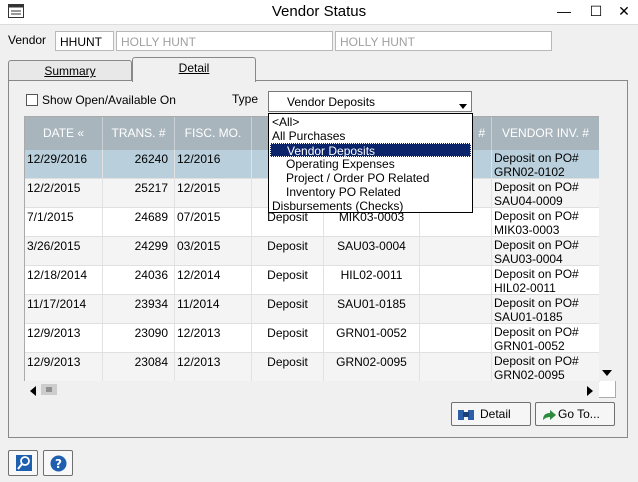  What do you see at coordinates (590, 392) in the screenshot?
I see `scroll-right-icon` at bounding box center [590, 392].